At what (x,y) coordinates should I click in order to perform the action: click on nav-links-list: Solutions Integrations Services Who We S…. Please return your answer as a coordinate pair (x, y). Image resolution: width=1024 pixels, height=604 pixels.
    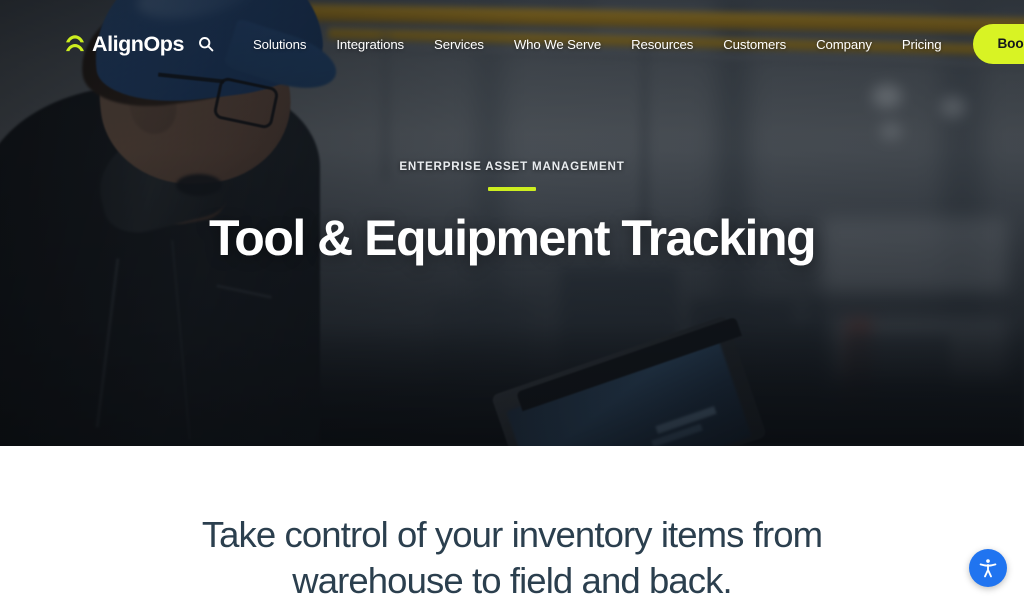
    Looking at the image, I should click on (597, 44).